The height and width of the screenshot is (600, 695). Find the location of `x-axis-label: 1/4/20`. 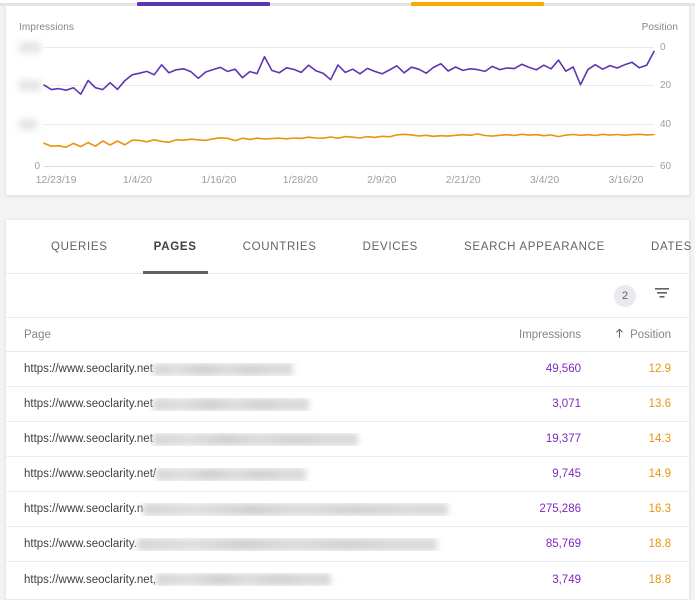

x-axis-label: 1/4/20 is located at coordinates (137, 180).